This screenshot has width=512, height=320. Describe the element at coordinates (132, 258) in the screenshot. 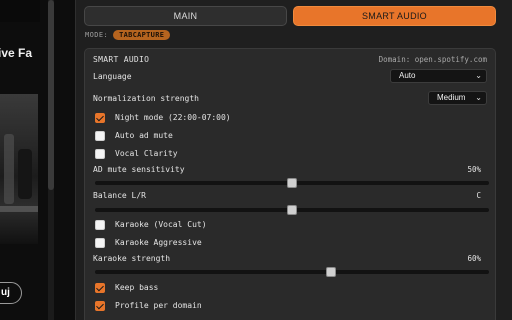

I see `karaoke-strength-label: Karaoke strength` at that location.